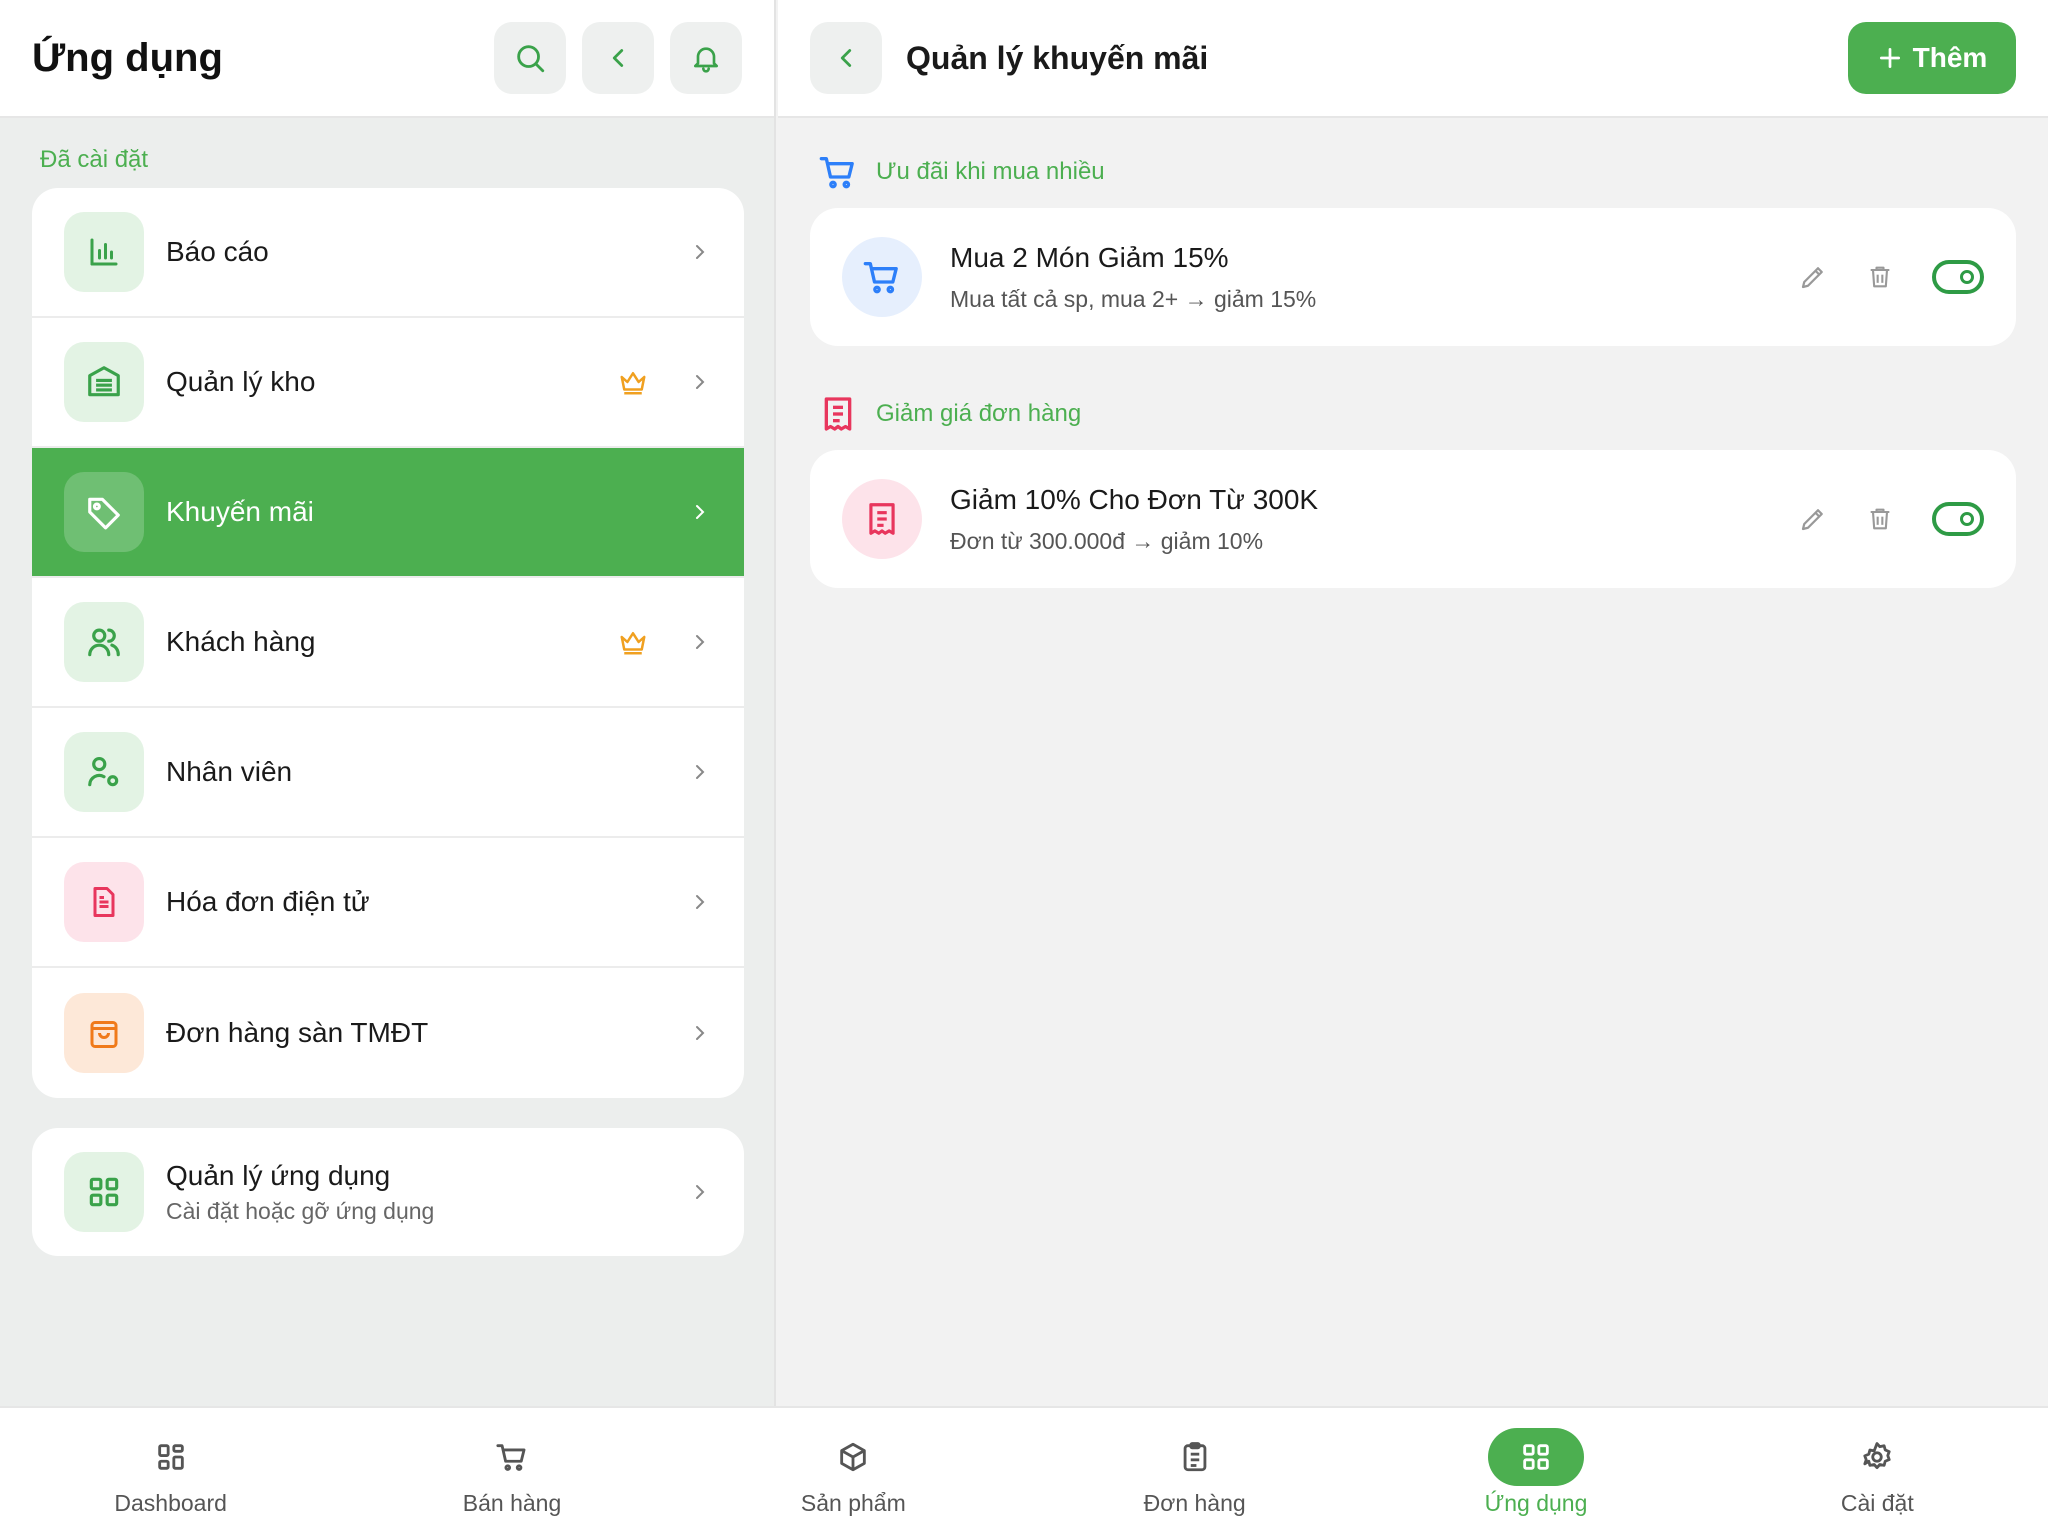  I want to click on menu-item-warehouse: Quản lý kho, so click(388, 383).